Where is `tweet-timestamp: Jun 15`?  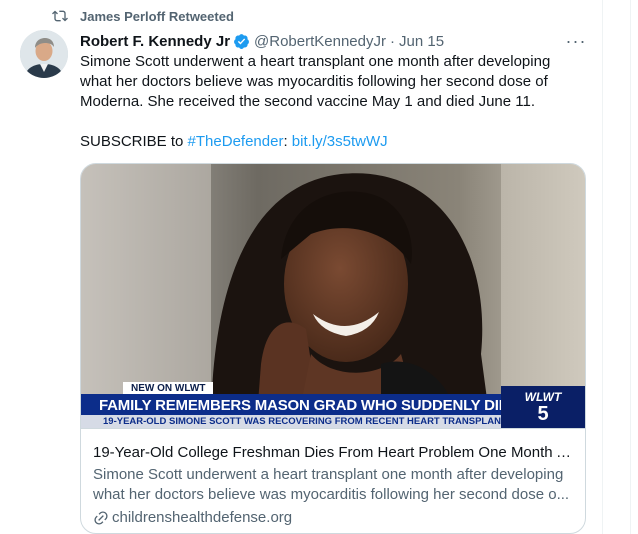
tweet-timestamp: Jun 15 is located at coordinates (421, 41).